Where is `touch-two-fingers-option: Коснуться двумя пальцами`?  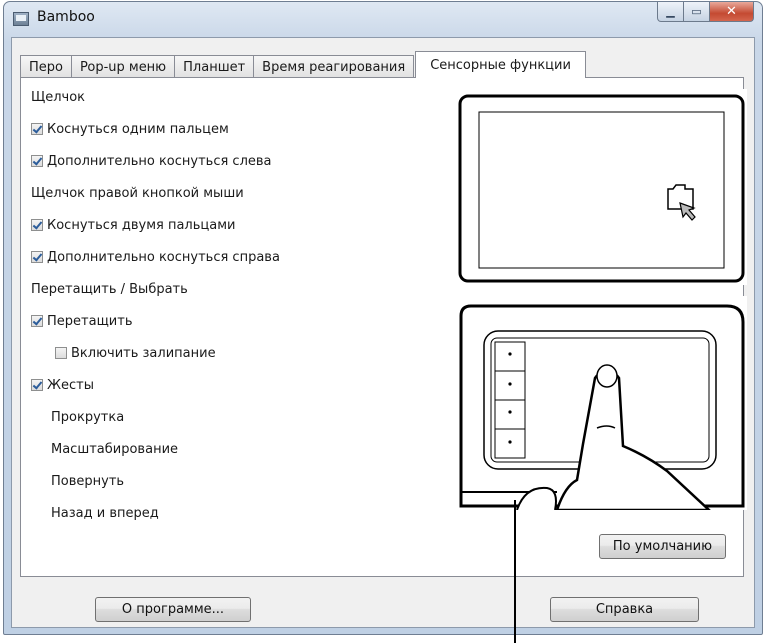 touch-two-fingers-option: Коснуться двумя пальцами is located at coordinates (133, 225).